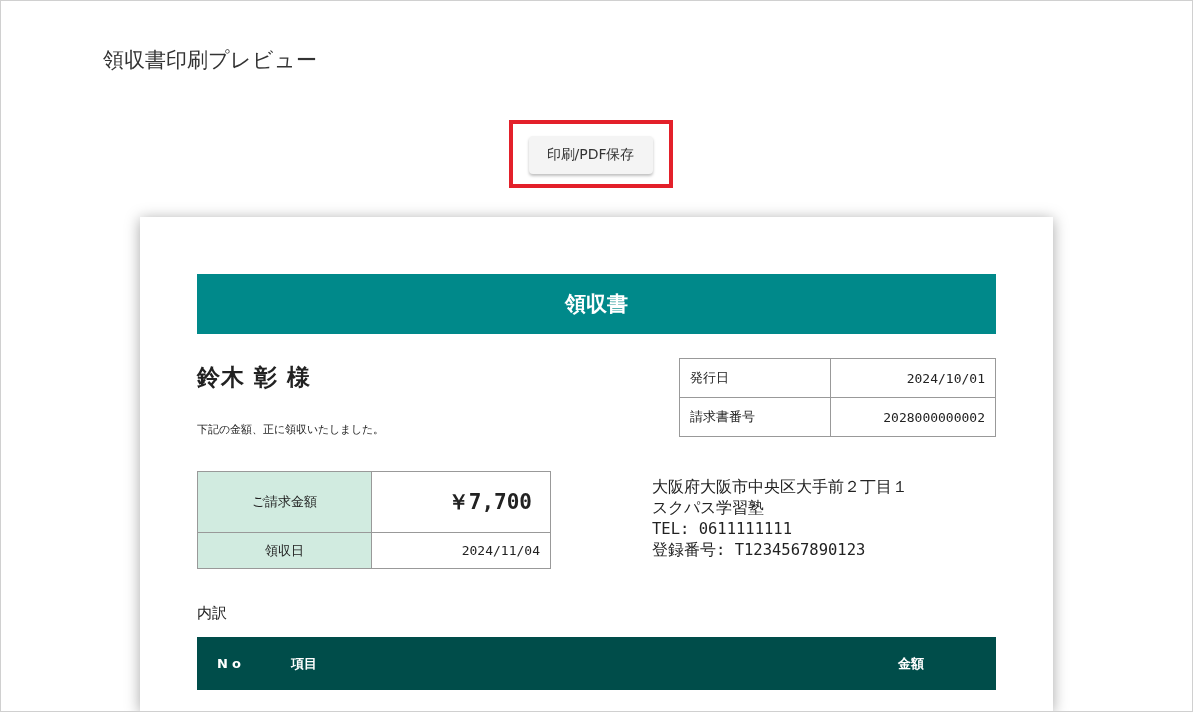 The height and width of the screenshot is (712, 1193). I want to click on received-date-value: 2024/11/04, so click(461, 550).